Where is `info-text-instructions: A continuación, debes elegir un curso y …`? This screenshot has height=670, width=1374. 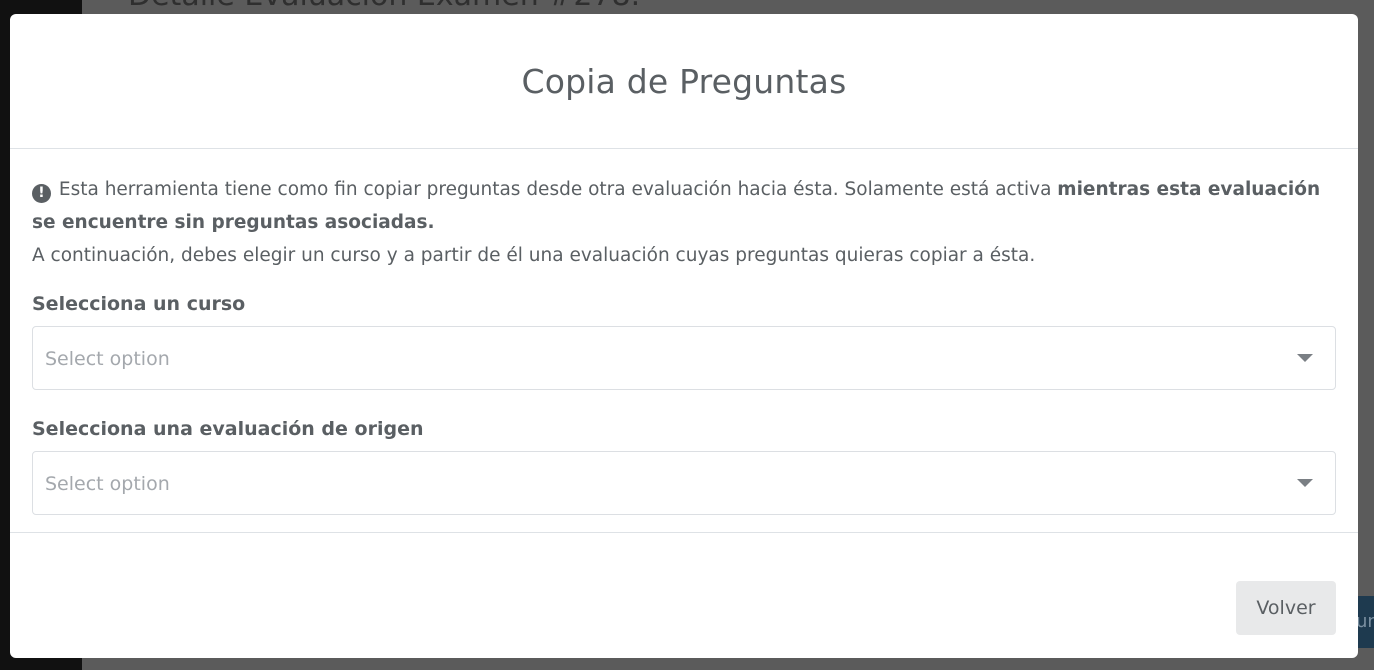
info-text-instructions: A continuación, debes elegir un curso y … is located at coordinates (534, 255).